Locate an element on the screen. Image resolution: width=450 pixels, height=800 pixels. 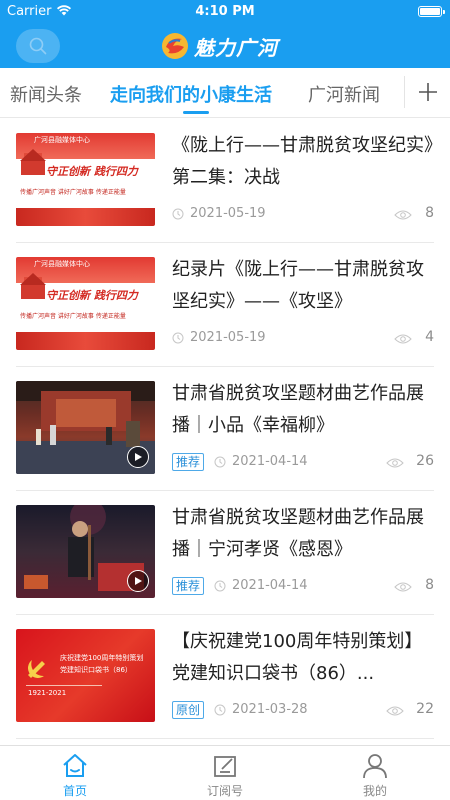
search-icon is located at coordinates (38, 46).